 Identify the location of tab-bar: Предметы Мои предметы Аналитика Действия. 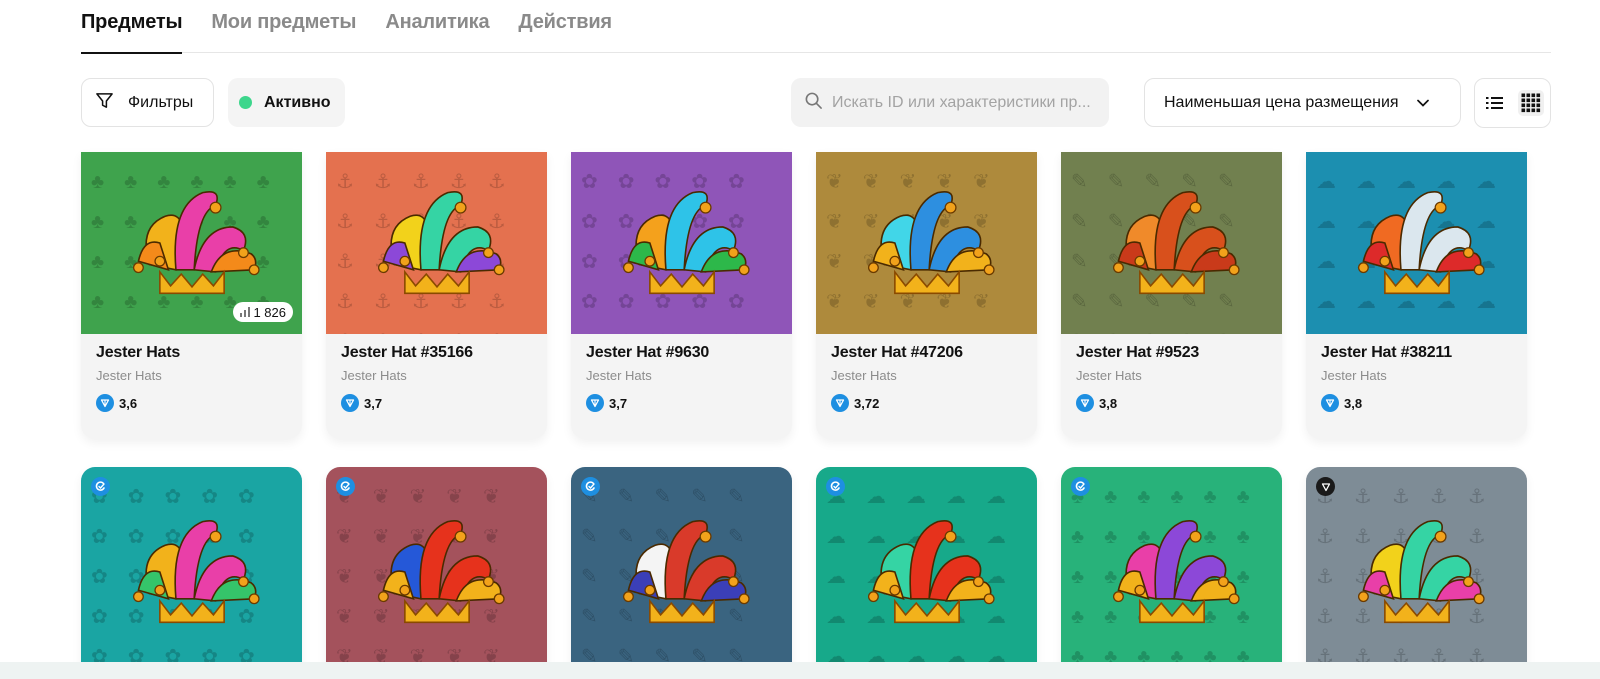
(816, 27).